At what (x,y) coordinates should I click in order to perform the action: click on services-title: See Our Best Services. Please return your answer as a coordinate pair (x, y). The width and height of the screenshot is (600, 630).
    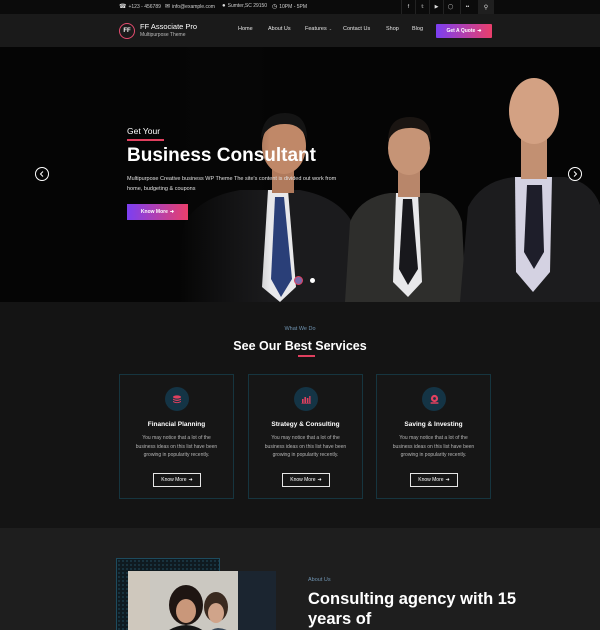
    Looking at the image, I should click on (300, 346).